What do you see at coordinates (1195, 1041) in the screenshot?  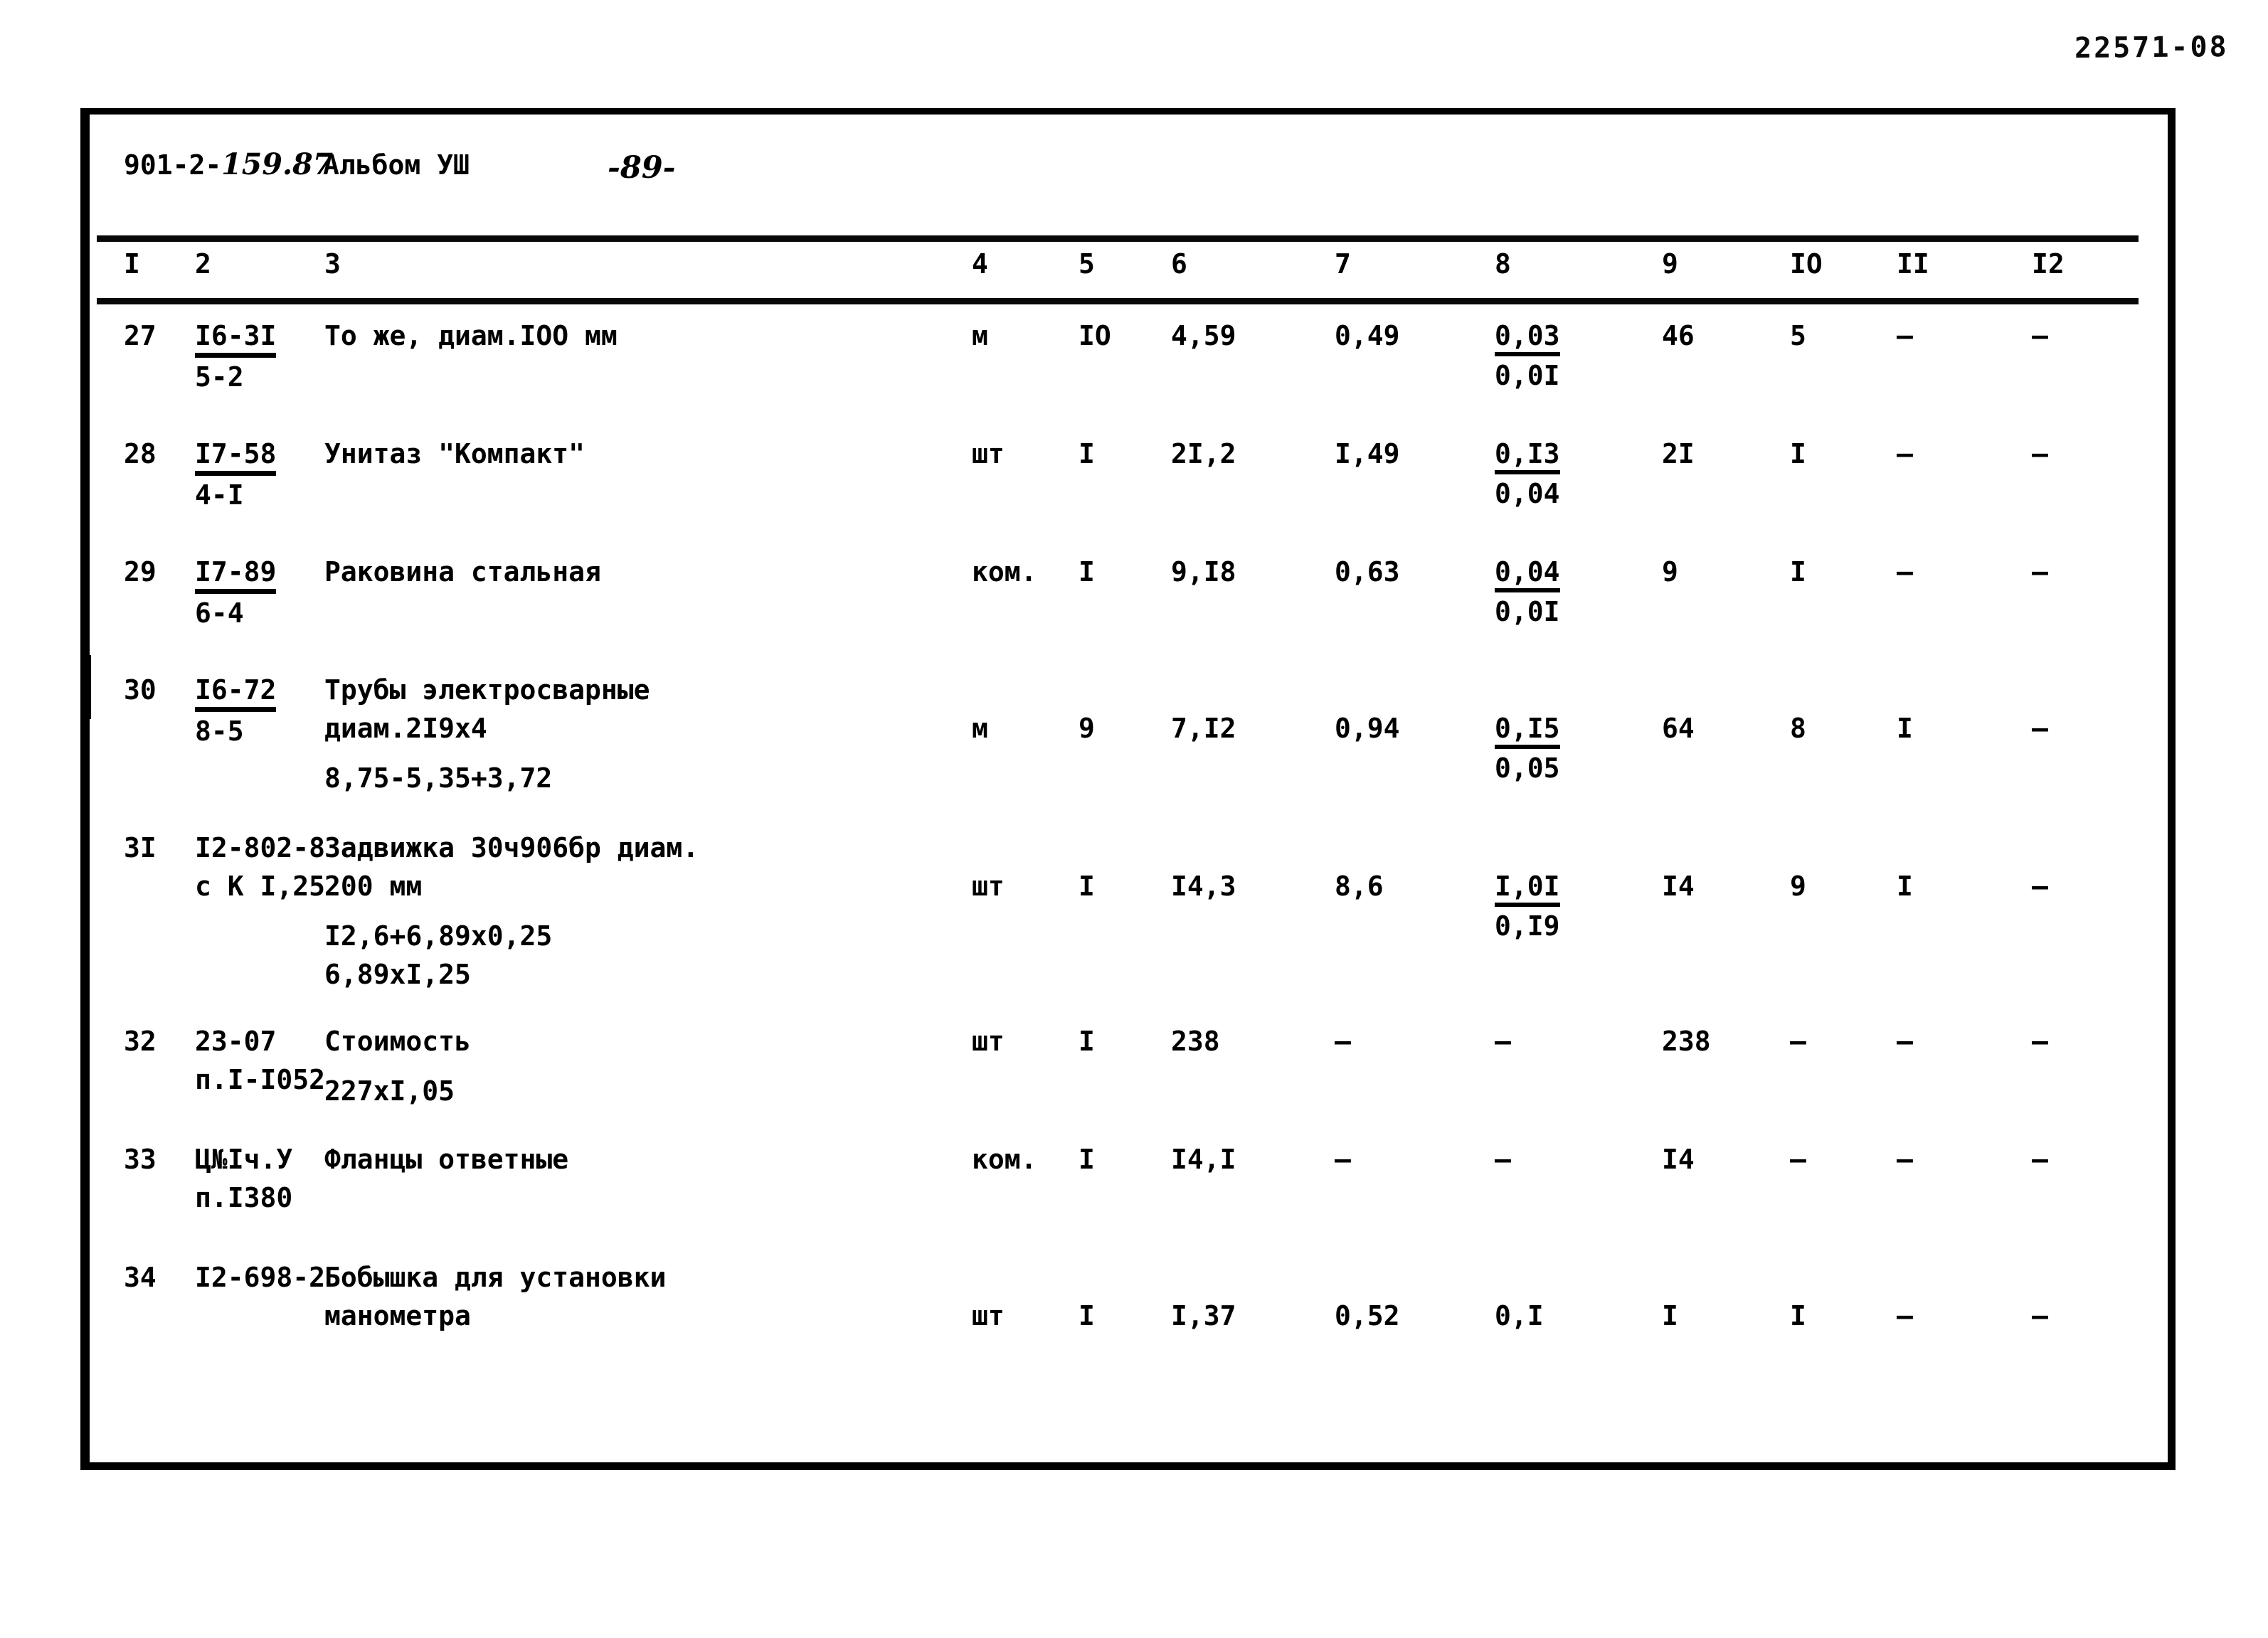 I see `row-value-6: 238` at bounding box center [1195, 1041].